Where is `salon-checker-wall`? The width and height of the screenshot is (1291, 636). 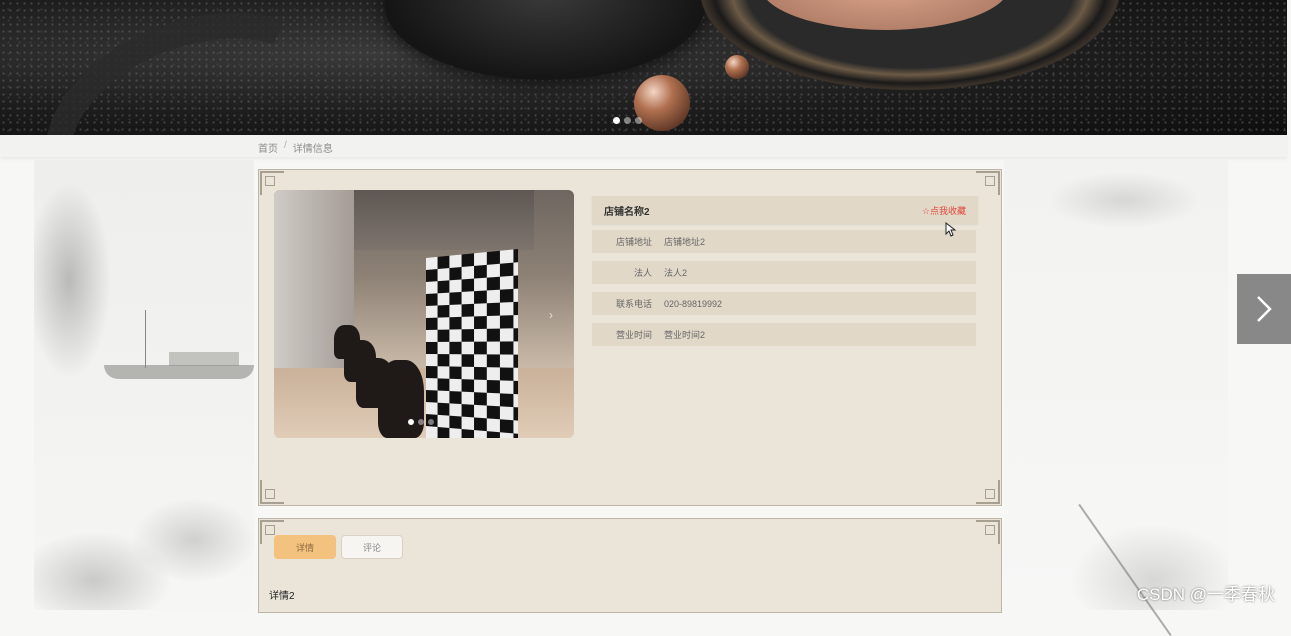 salon-checker-wall is located at coordinates (472, 343).